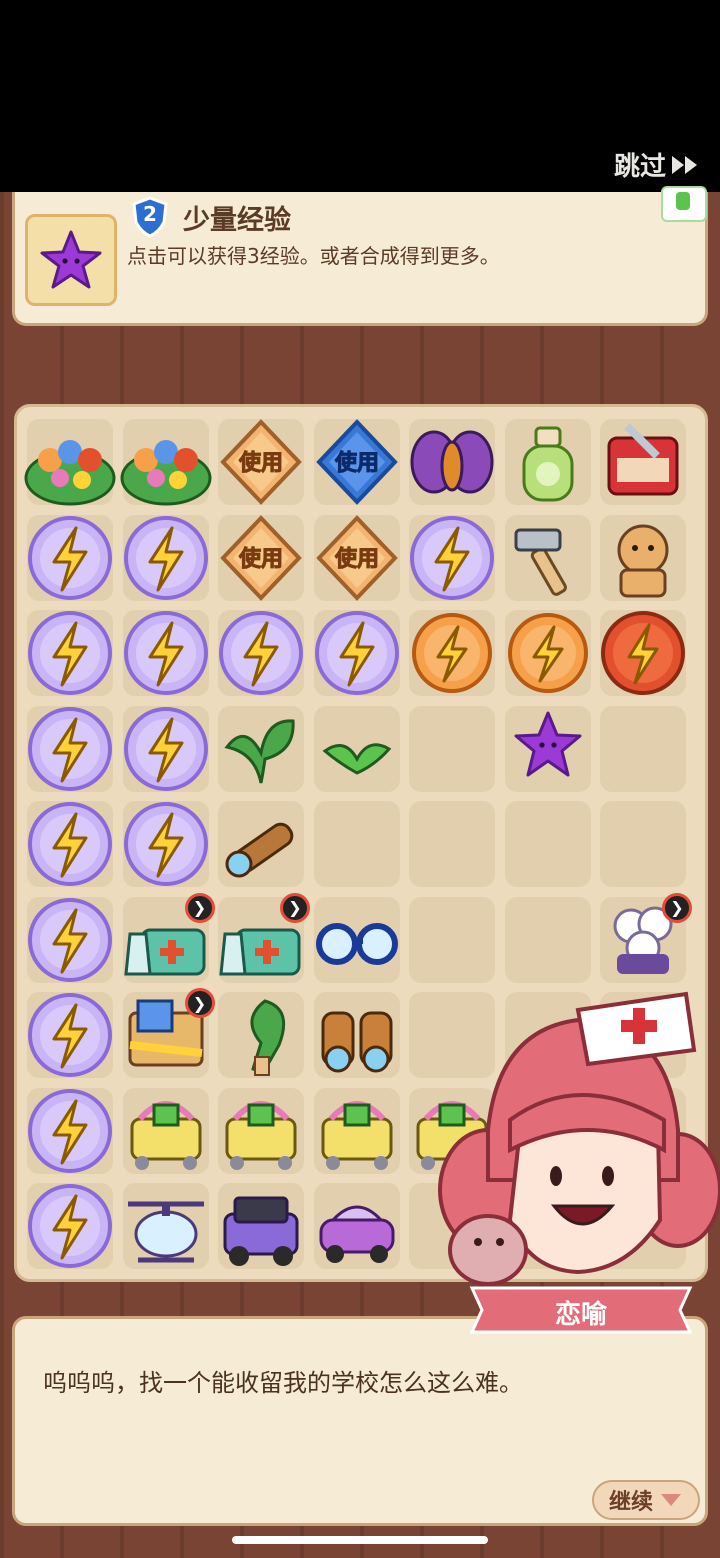 The image size is (720, 1558). I want to click on speaker-name: 恋喻, so click(580, 1315).